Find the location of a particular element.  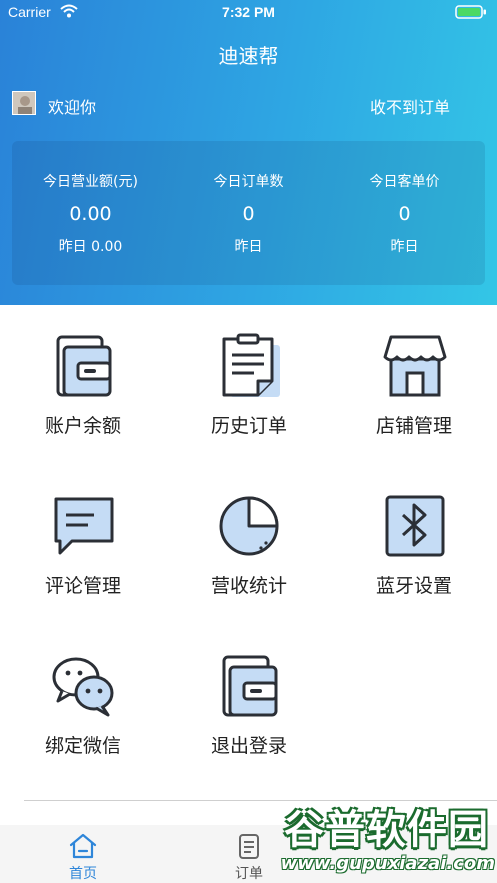

avatar is located at coordinates (24, 103).